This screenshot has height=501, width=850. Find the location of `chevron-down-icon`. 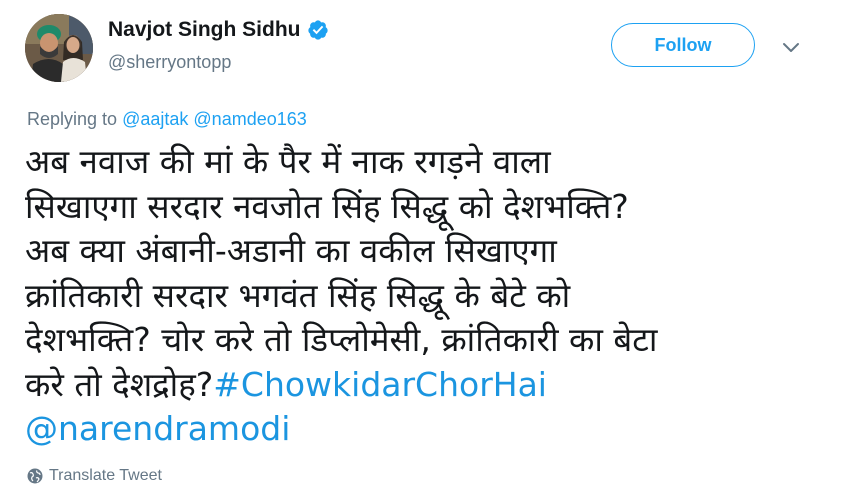

chevron-down-icon is located at coordinates (791, 47).